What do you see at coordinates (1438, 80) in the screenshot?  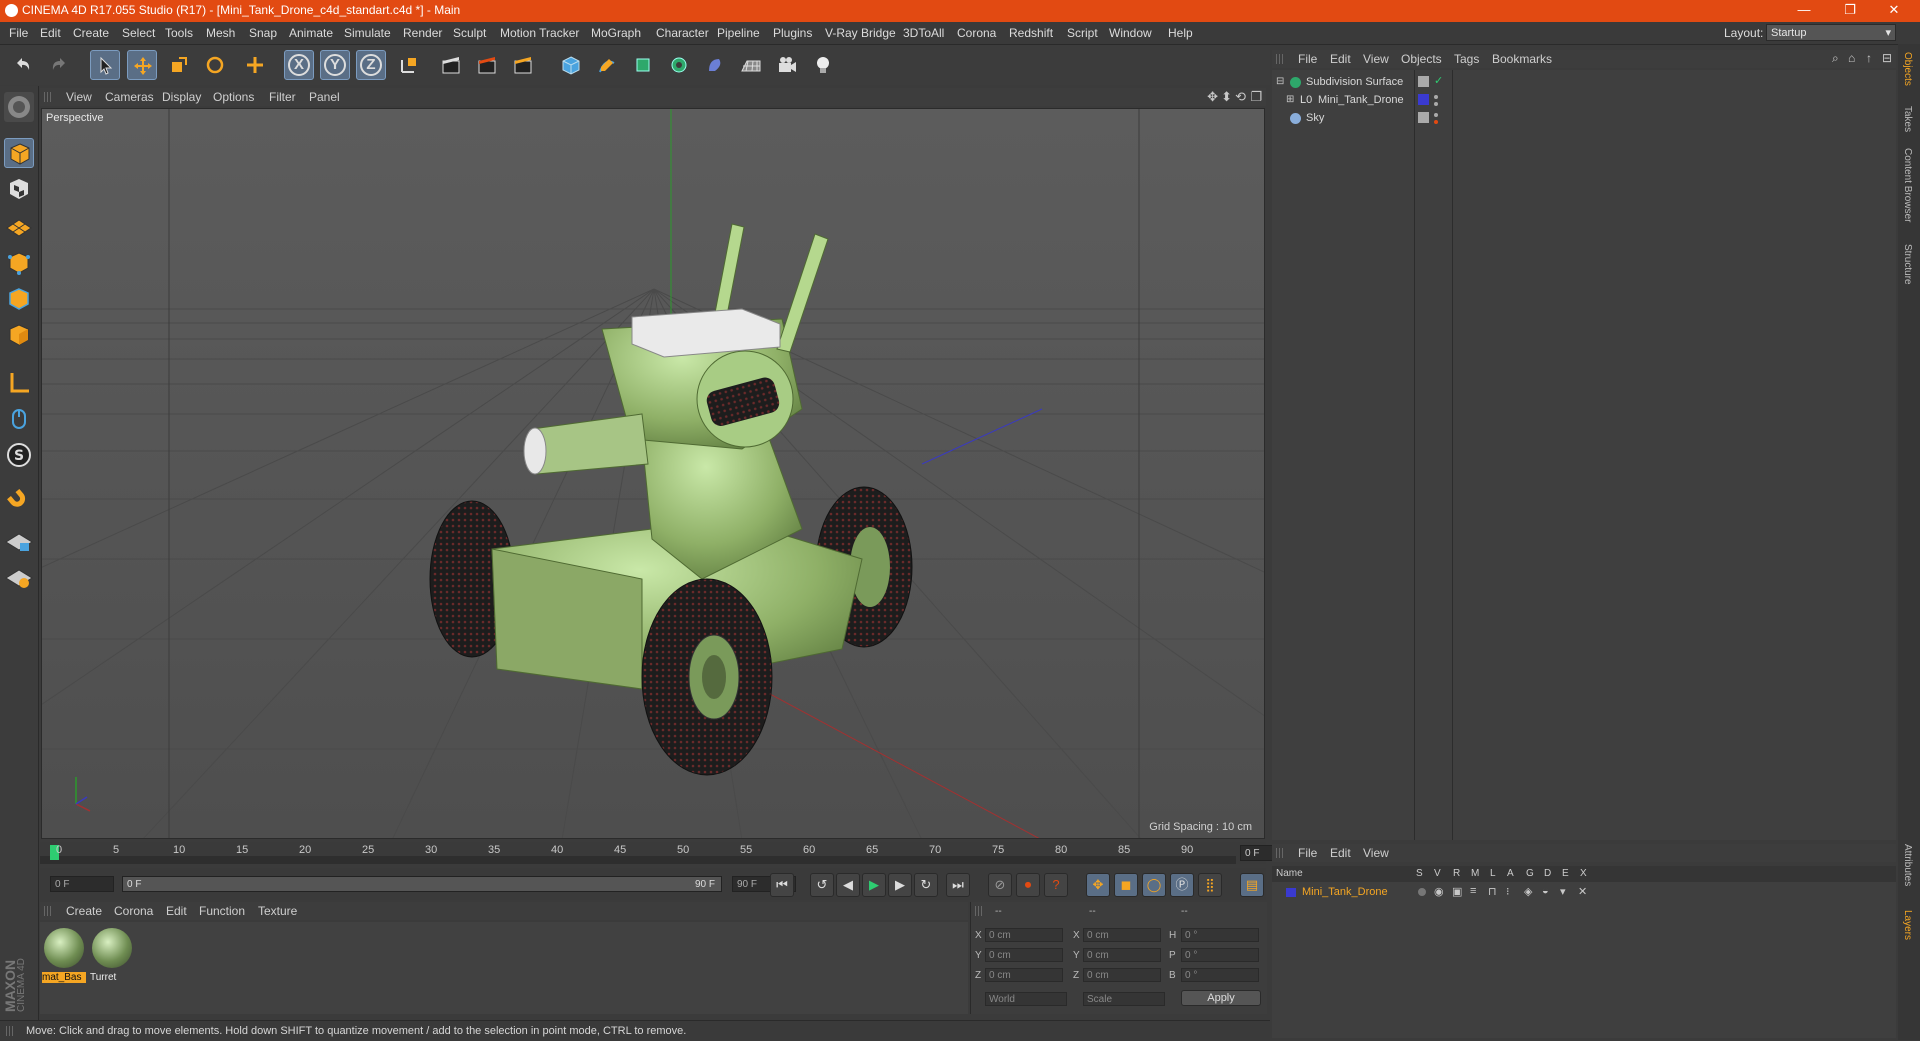 I see `enabled-check-icon: ✓` at bounding box center [1438, 80].